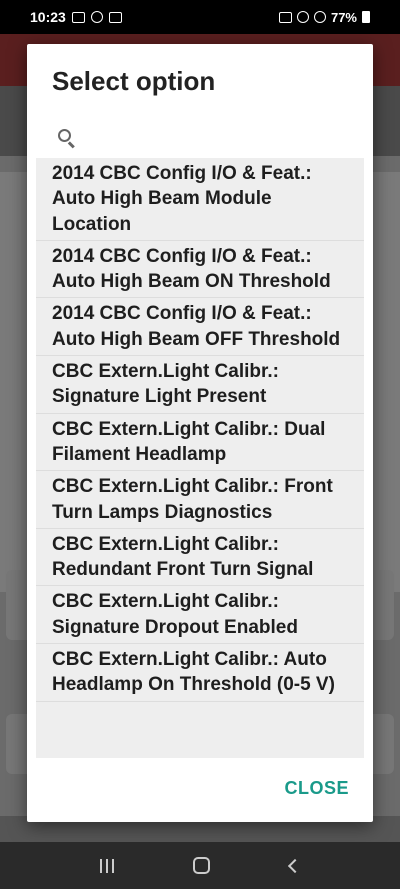  Describe the element at coordinates (302, 17) in the screenshot. I see `alarm-icon` at that location.